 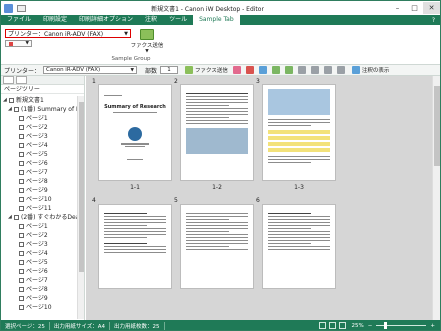 What do you see at coordinates (205, 70) in the screenshot?
I see `toolbar-fax-send-button: ファクス送信` at bounding box center [205, 70].